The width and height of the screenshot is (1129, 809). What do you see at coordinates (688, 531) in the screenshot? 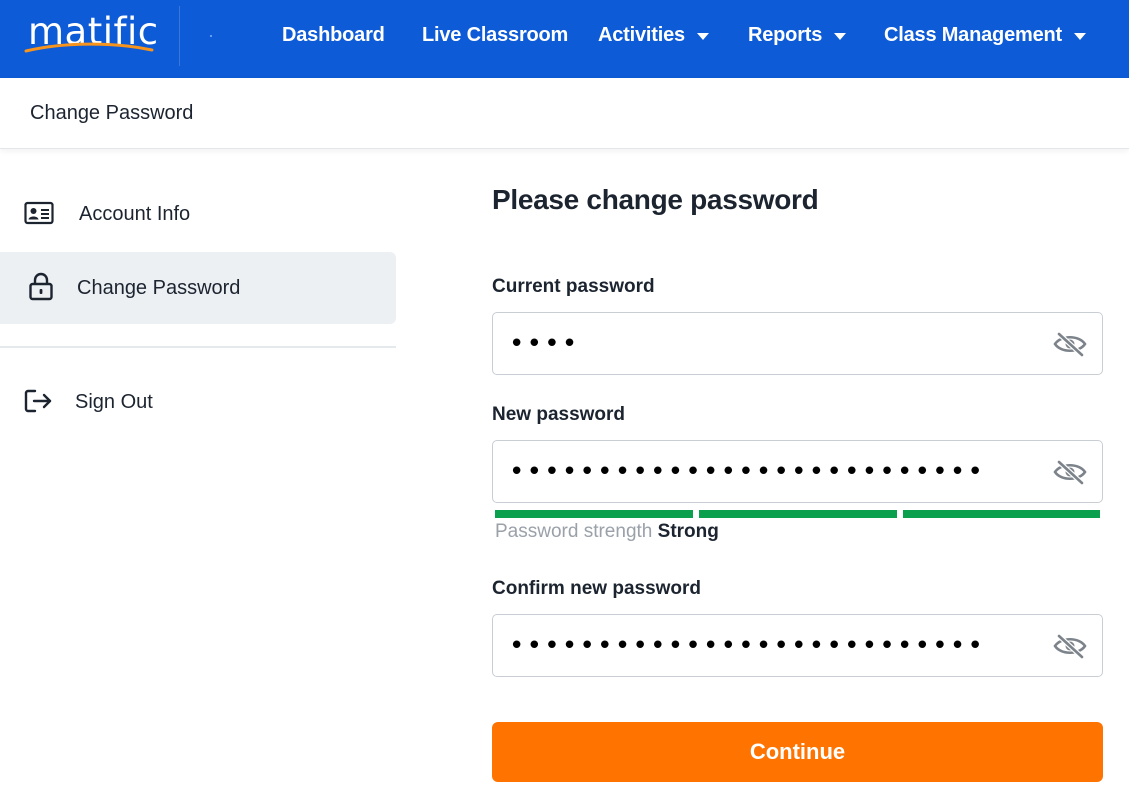
I see `password-strength-value: Strong` at bounding box center [688, 531].